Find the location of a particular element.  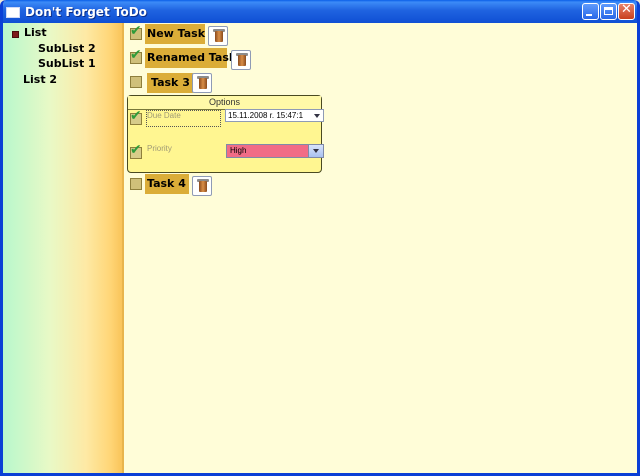

tree-item-label: List 2 is located at coordinates (40, 79).